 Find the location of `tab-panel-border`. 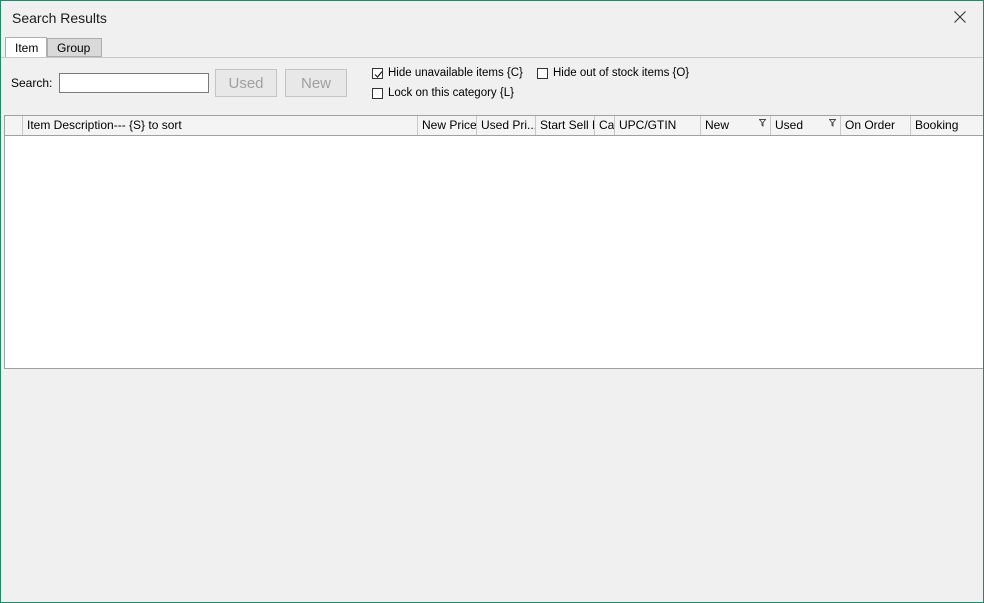

tab-panel-border is located at coordinates (492, 57).